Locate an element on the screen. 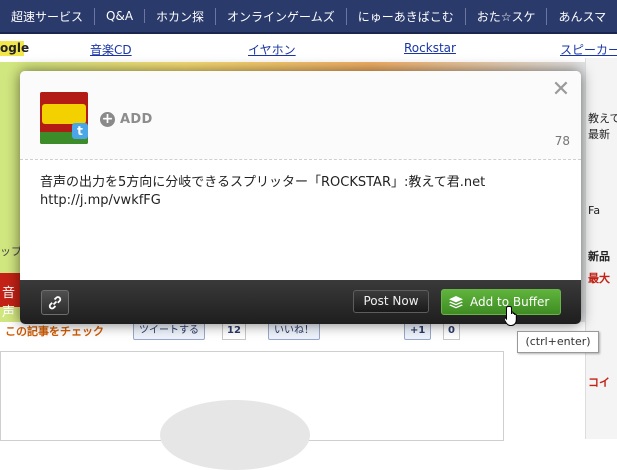  nav-item: おた☆スケ is located at coordinates (507, 16).